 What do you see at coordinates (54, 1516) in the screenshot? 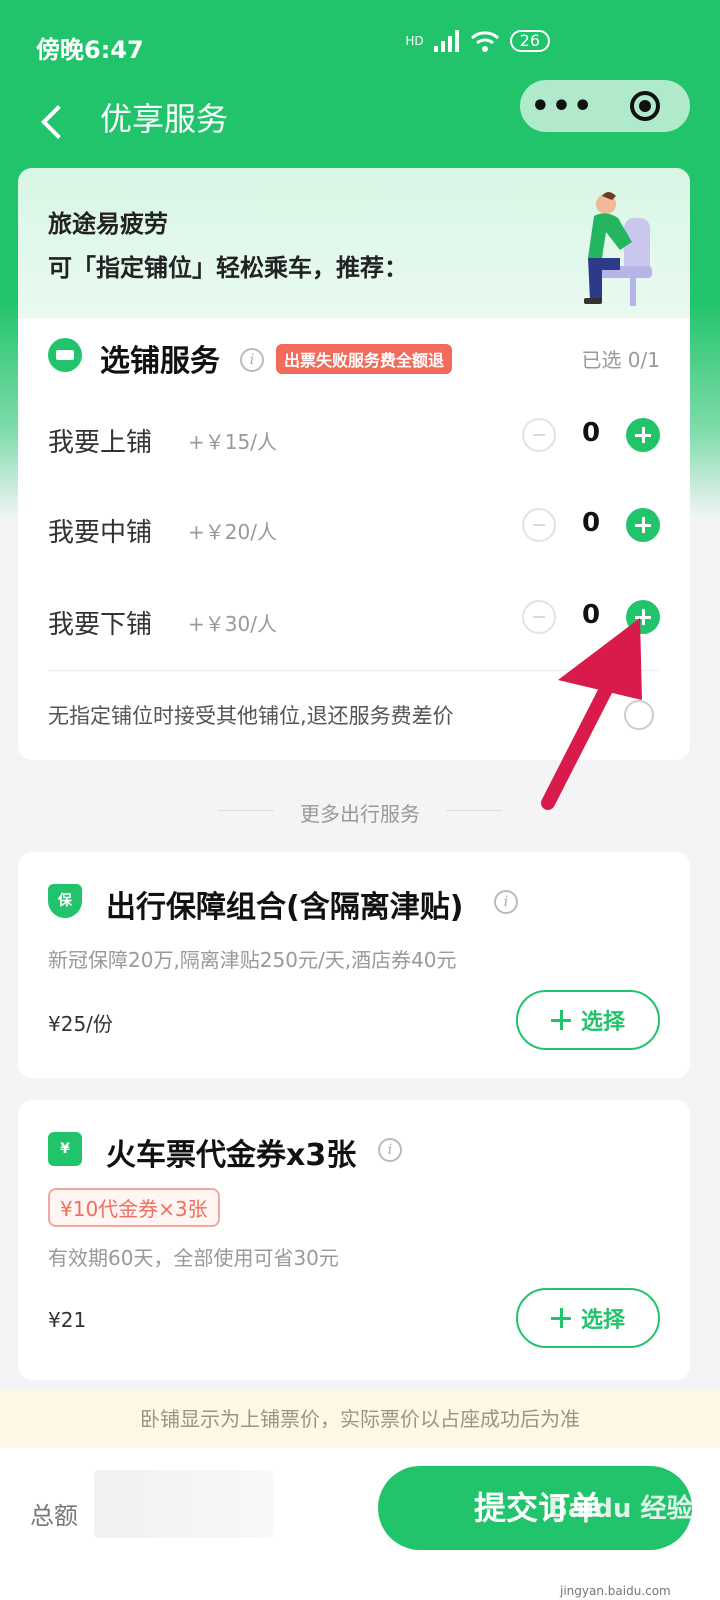
I see `total-label: 总额` at bounding box center [54, 1516].